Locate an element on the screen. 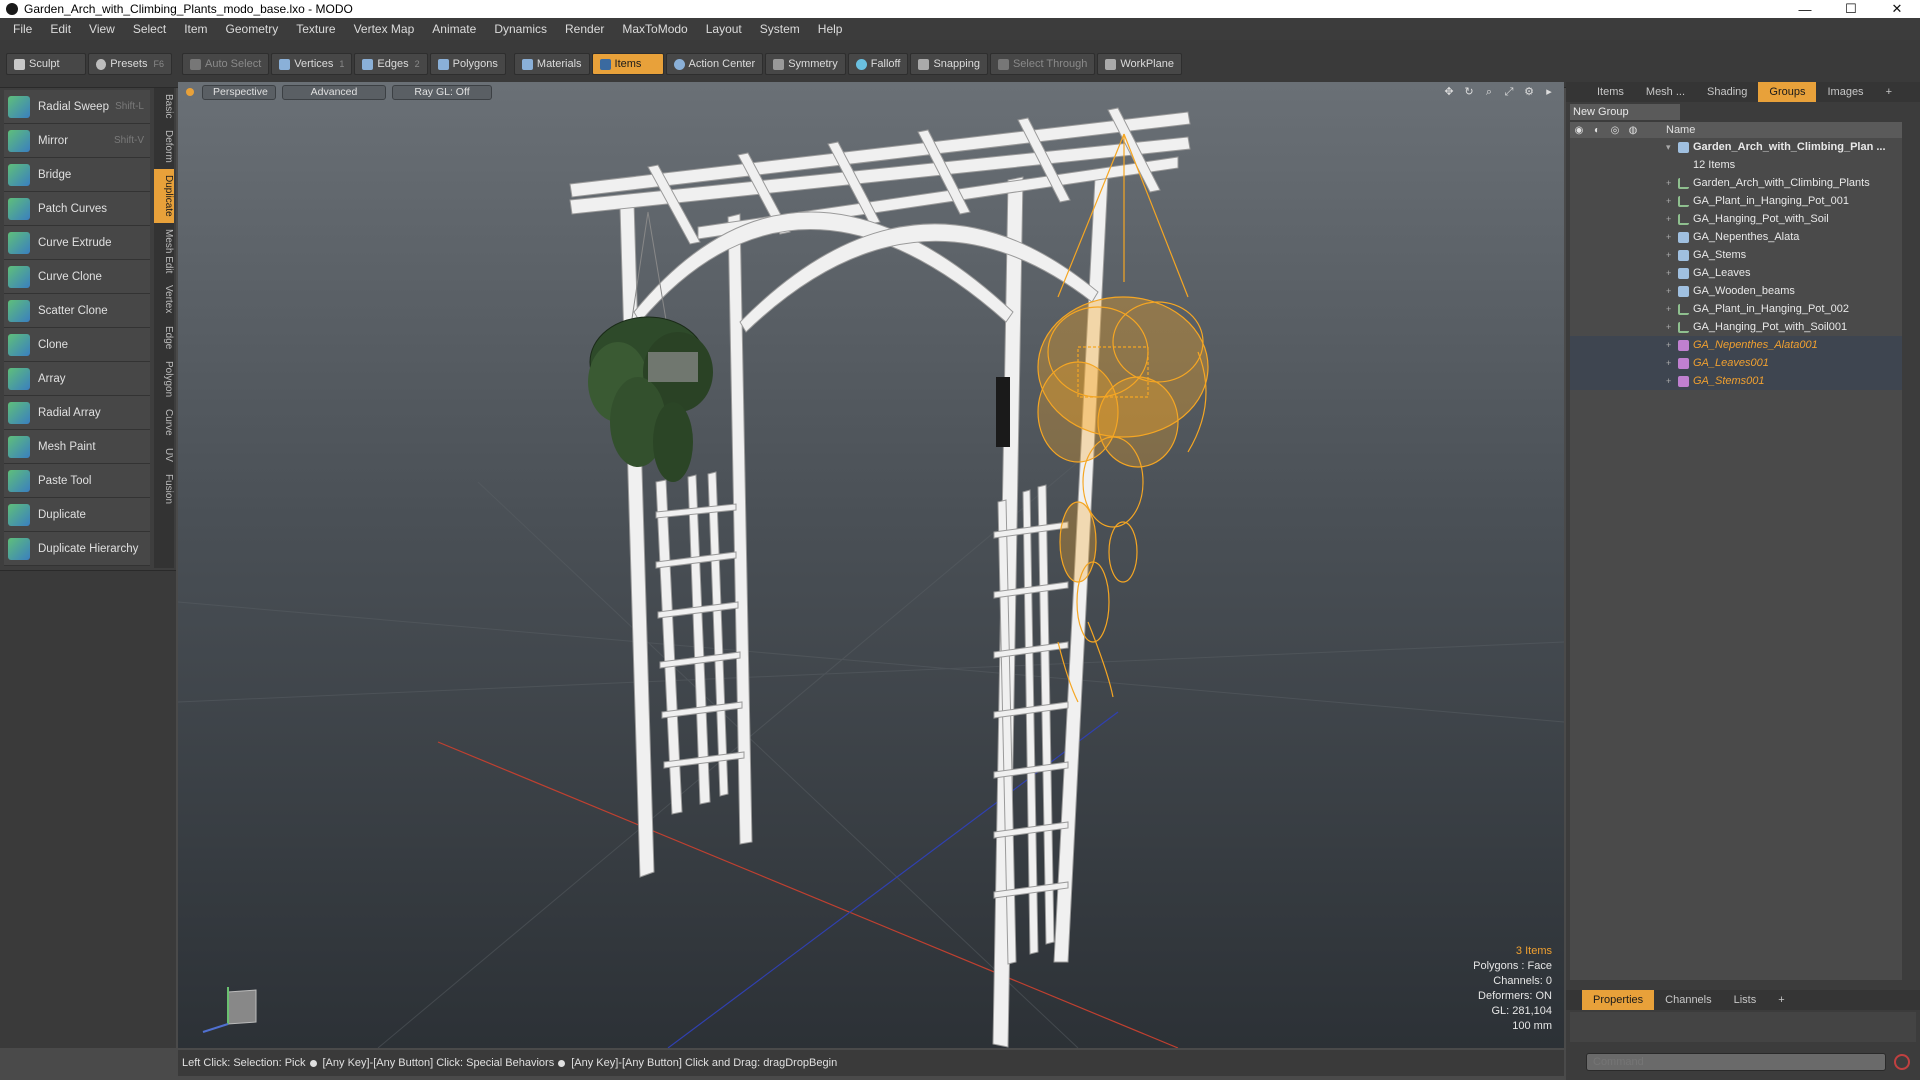 The width and height of the screenshot is (1920, 1080). duplicate-hierarchy-tool: Duplicate Hierarchy is located at coordinates (77, 549).